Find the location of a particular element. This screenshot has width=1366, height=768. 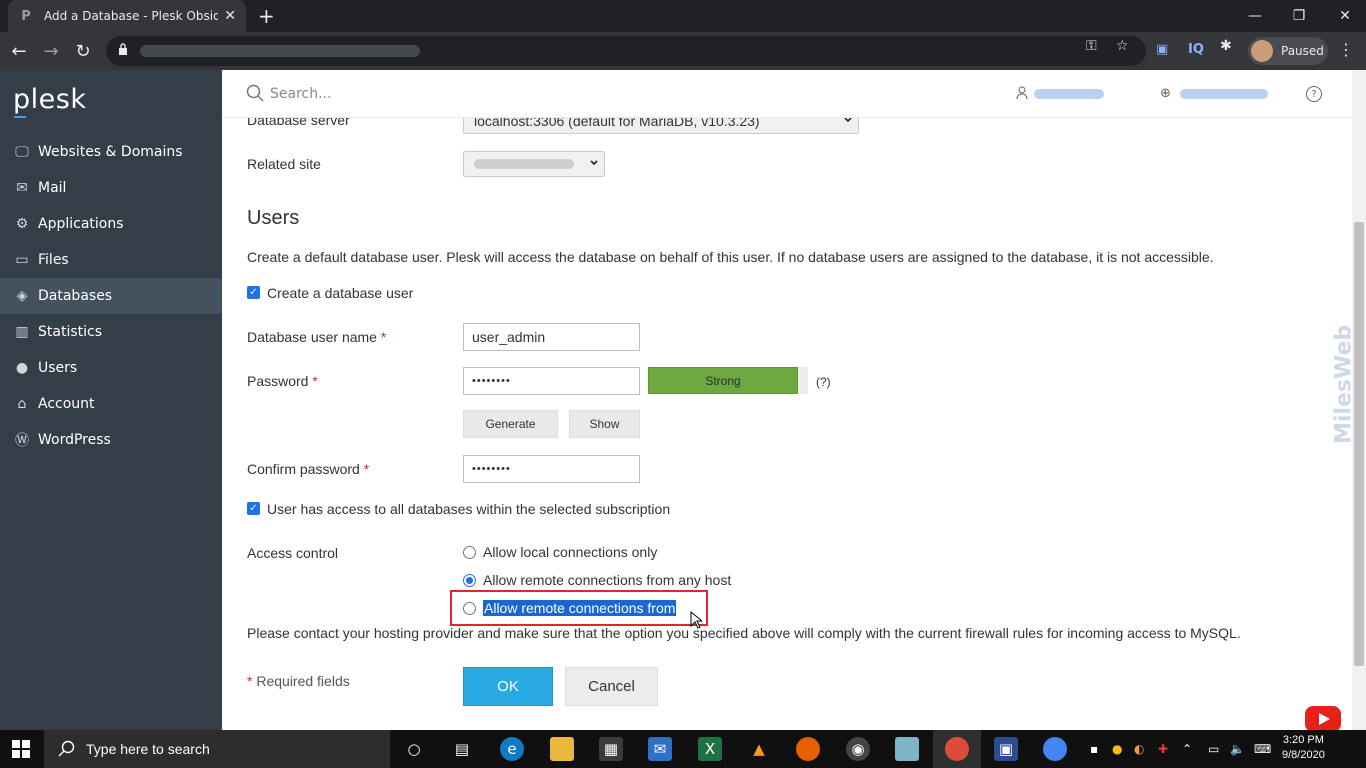

search-input is located at coordinates (420, 94).